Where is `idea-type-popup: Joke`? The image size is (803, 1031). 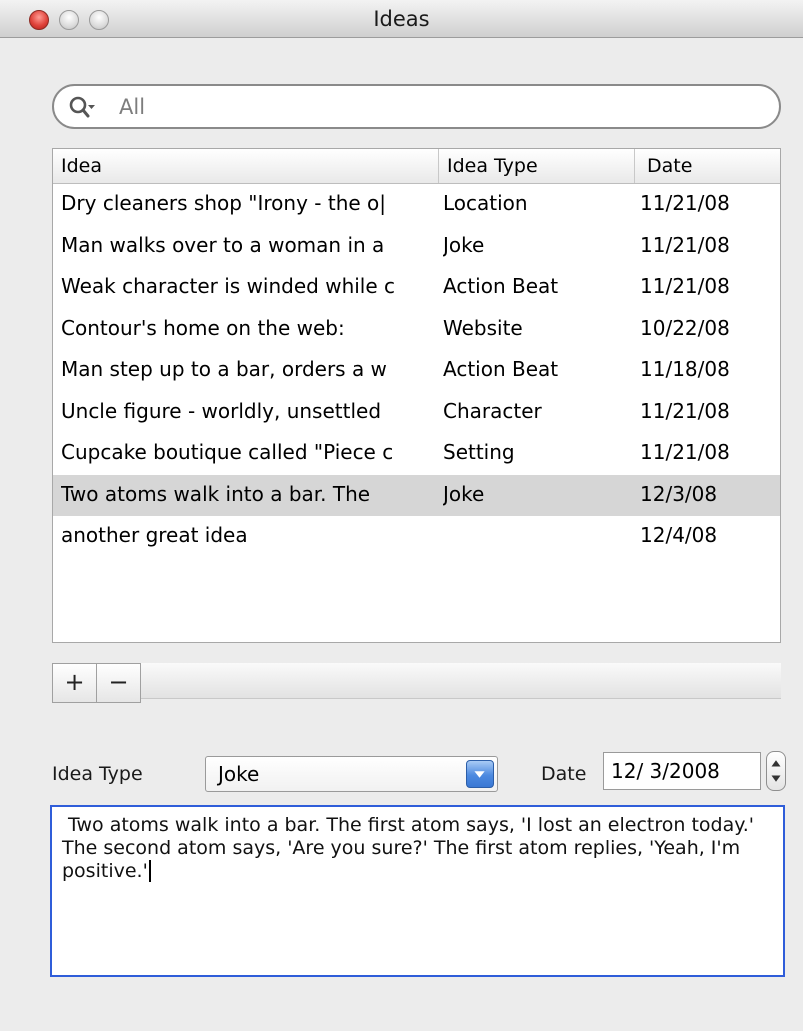 idea-type-popup: Joke is located at coordinates (351, 774).